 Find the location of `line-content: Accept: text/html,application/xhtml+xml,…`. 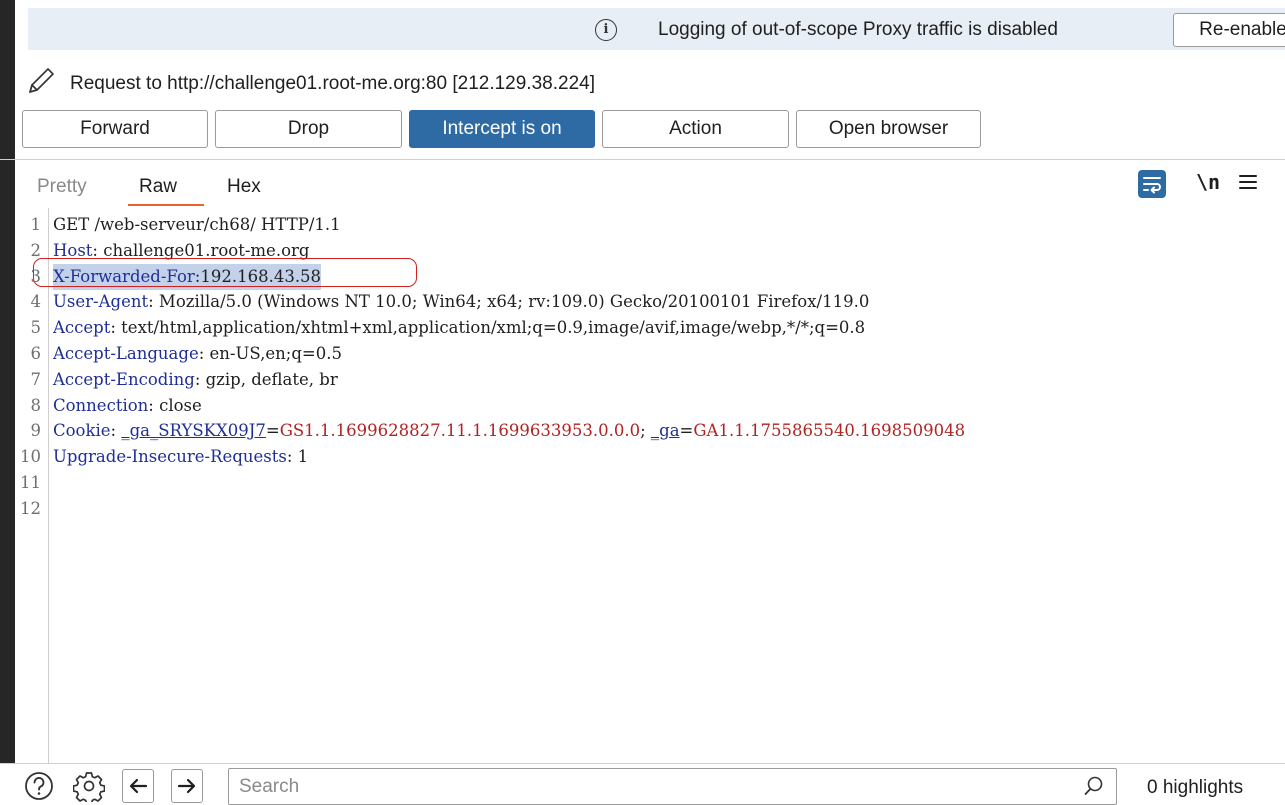

line-content: Accept: text/html,application/xhtml+xml,… is located at coordinates (459, 328).